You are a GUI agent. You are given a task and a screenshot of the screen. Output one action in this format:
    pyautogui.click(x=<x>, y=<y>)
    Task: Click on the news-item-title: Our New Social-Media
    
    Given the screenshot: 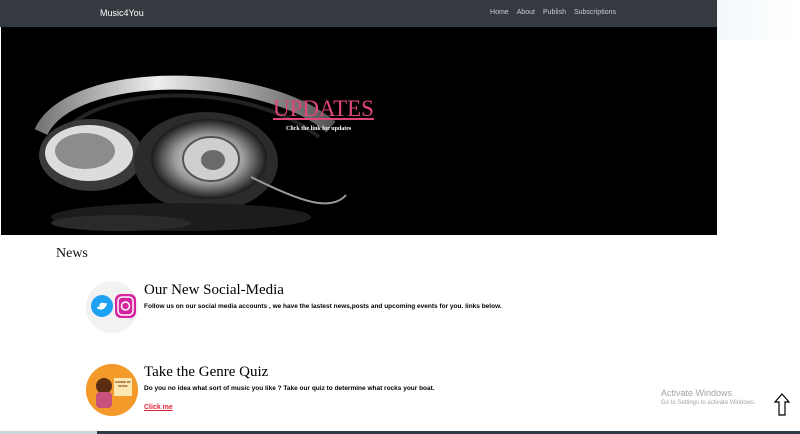 What is the action you would take?
    pyautogui.click(x=214, y=290)
    